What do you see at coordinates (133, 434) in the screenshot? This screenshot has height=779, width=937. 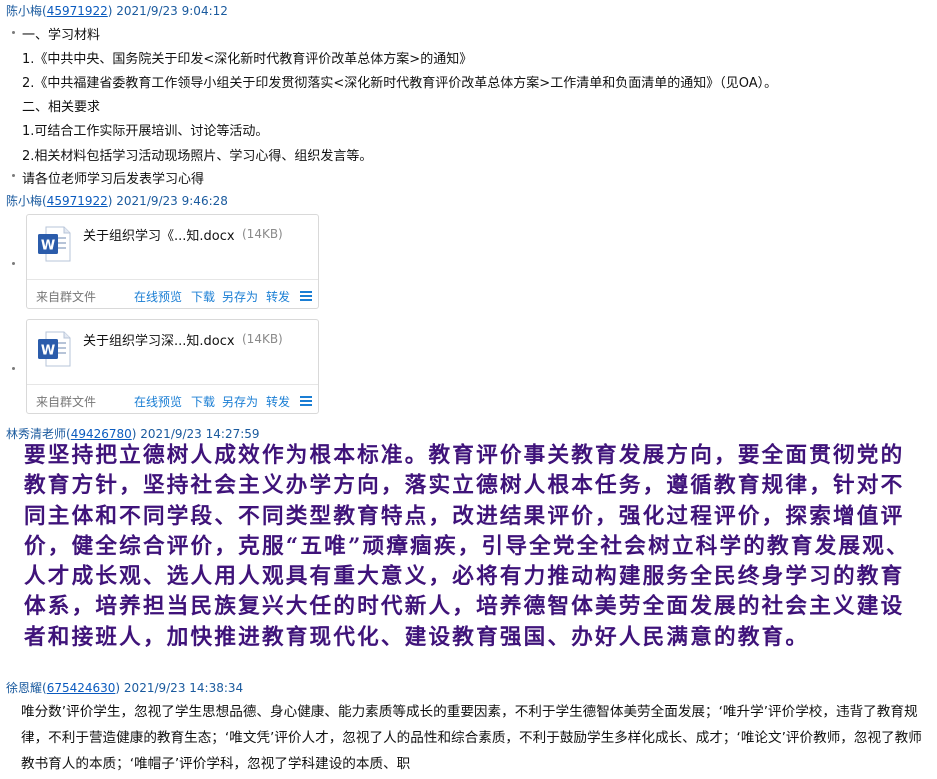 I see `message-header: 林秀清老师(49426780) 2021/9/23 14:27:59` at bounding box center [133, 434].